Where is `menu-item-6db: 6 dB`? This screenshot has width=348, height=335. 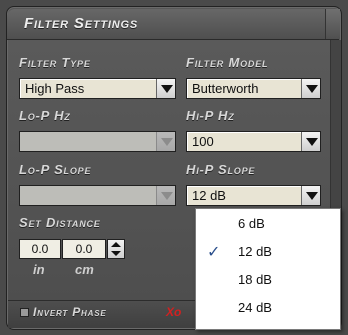
menu-item-6db: 6 dB is located at coordinates (268, 225).